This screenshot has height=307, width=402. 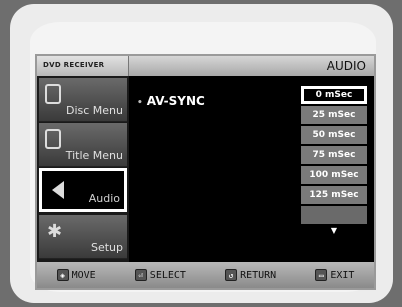 What do you see at coordinates (106, 247) in the screenshot?
I see `sidebar-item-label: Setup` at bounding box center [106, 247].